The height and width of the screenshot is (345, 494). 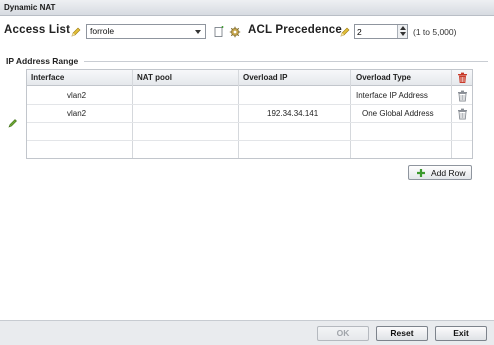 I want to click on acl-precedence-stepper, so click(x=381, y=31).